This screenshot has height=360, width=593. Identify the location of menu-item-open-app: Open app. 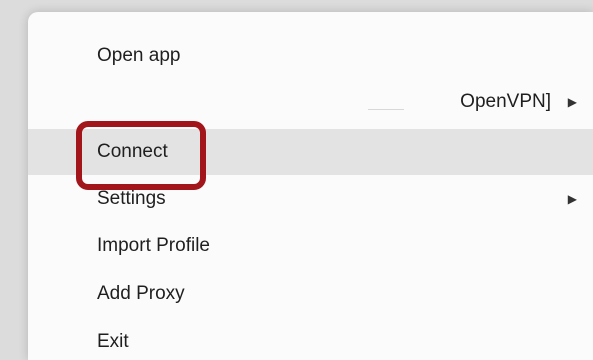
(310, 56).